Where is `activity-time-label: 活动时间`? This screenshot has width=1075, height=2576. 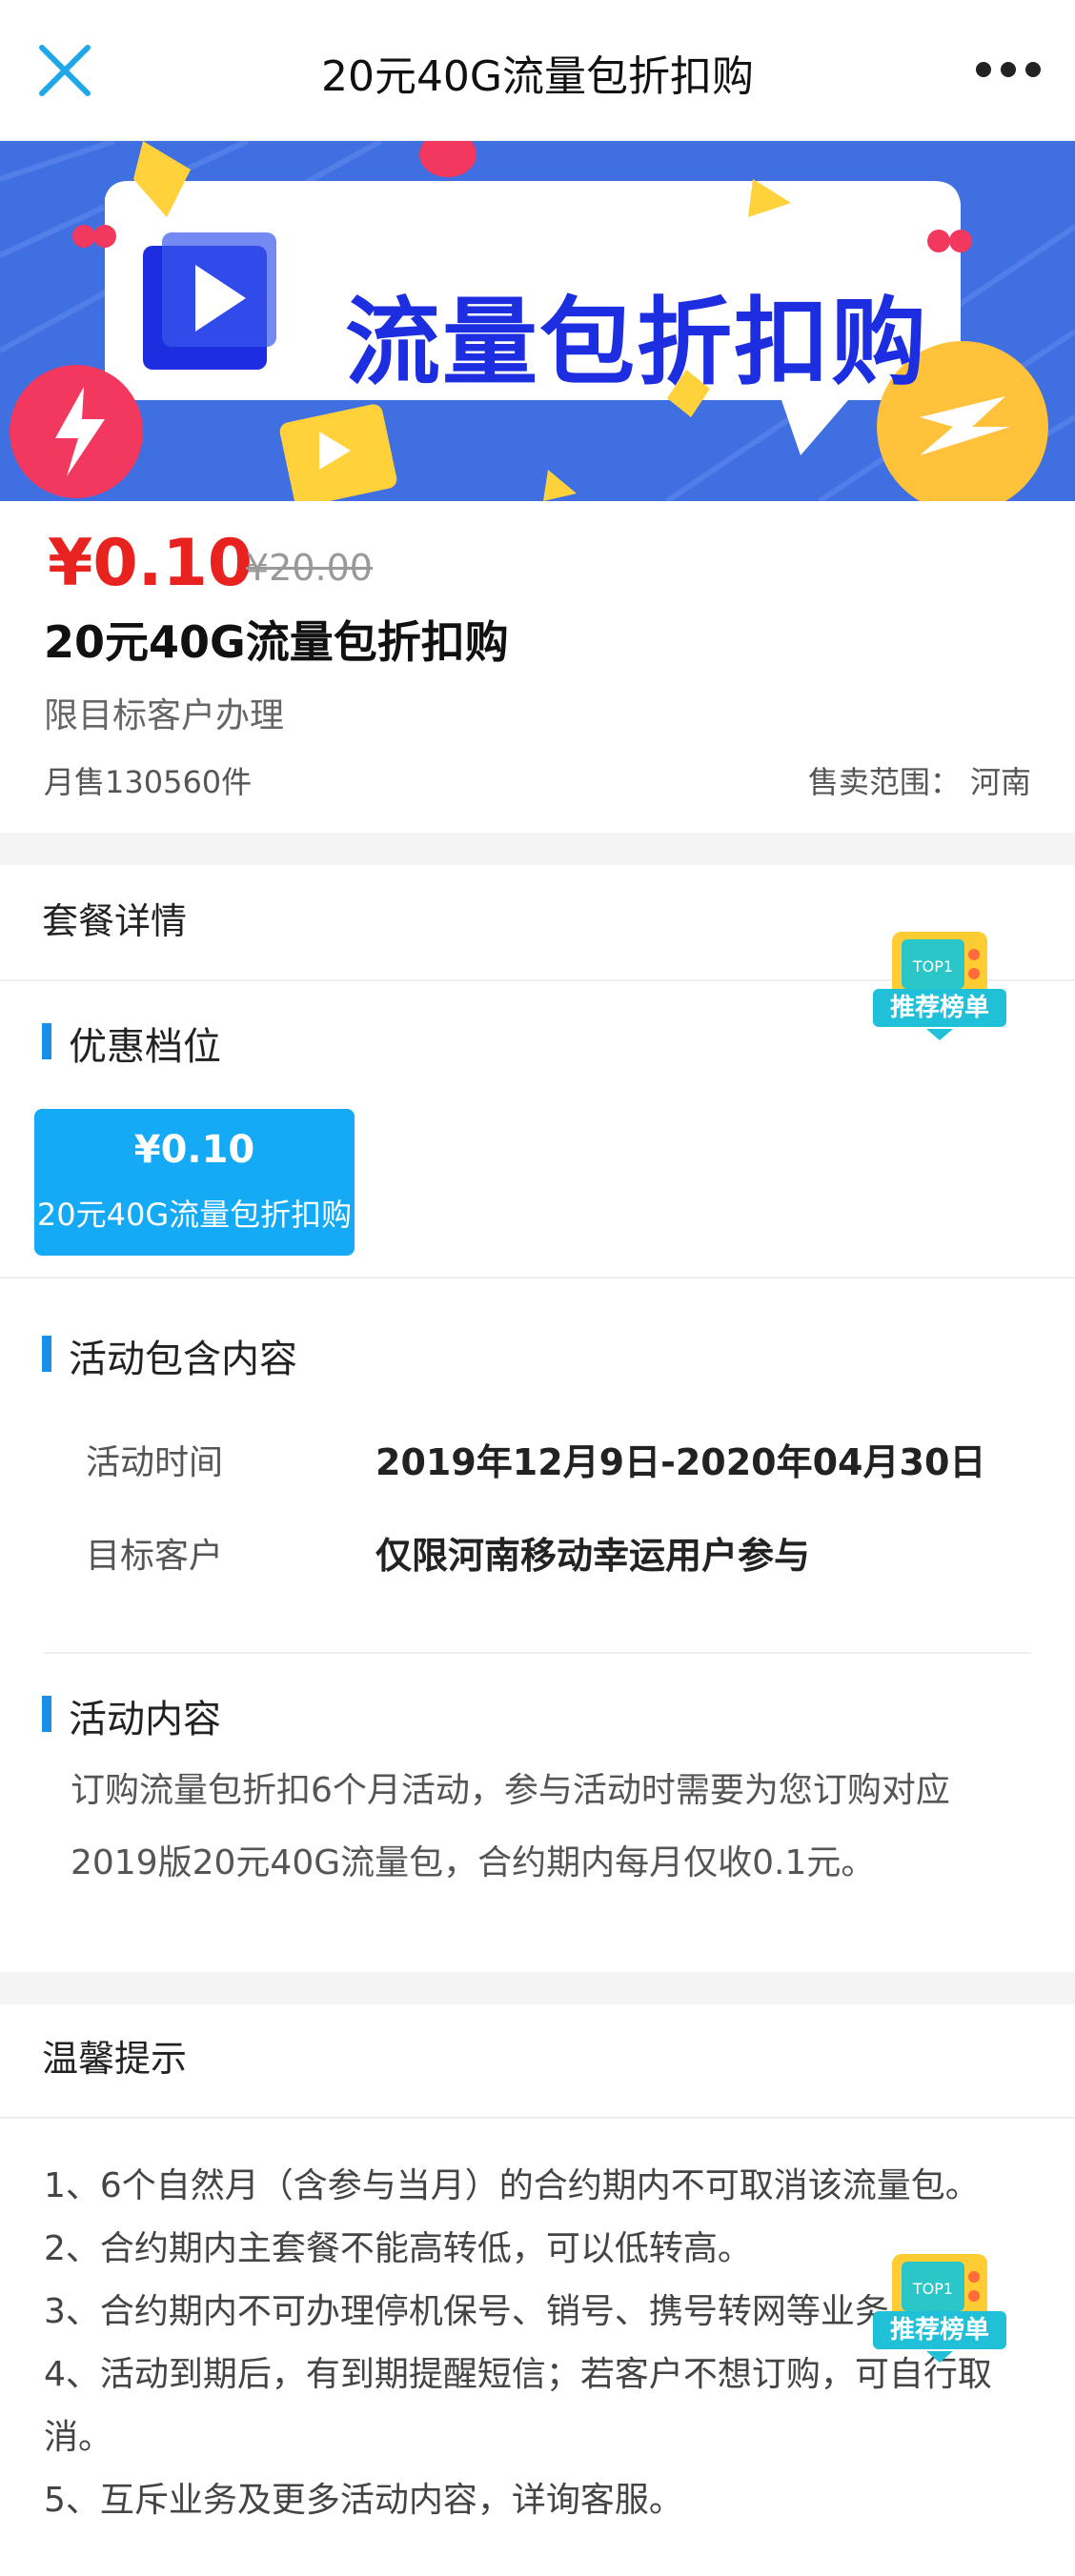
activity-time-label: 活动时间 is located at coordinates (155, 1462).